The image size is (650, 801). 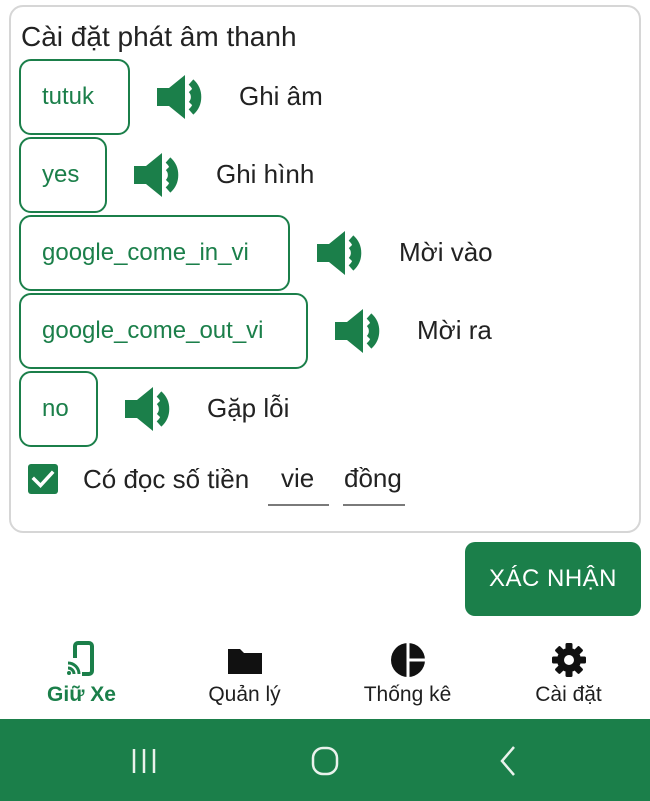 What do you see at coordinates (454, 330) in the screenshot?
I see `sound-label: Mời ra` at bounding box center [454, 330].